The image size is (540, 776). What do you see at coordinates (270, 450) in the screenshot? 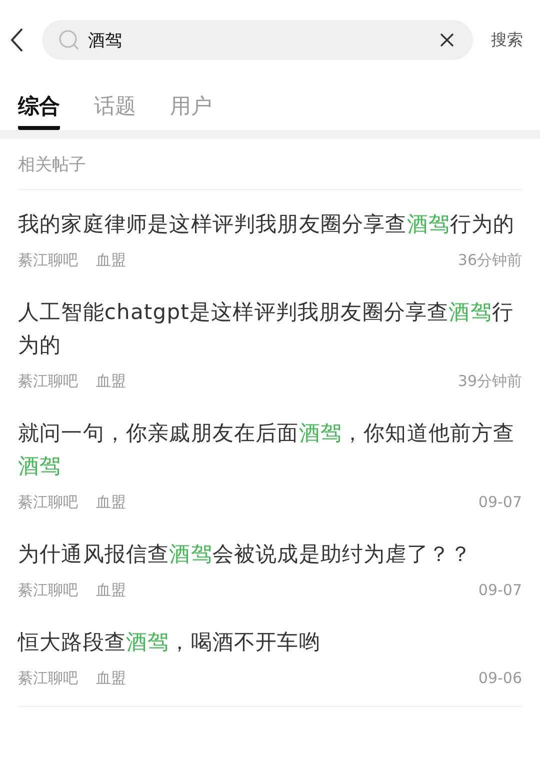
I see `post-title: 就问一句，你亲戚朋友在后面酒驾，你知道他前方查 酒驾` at bounding box center [270, 450].